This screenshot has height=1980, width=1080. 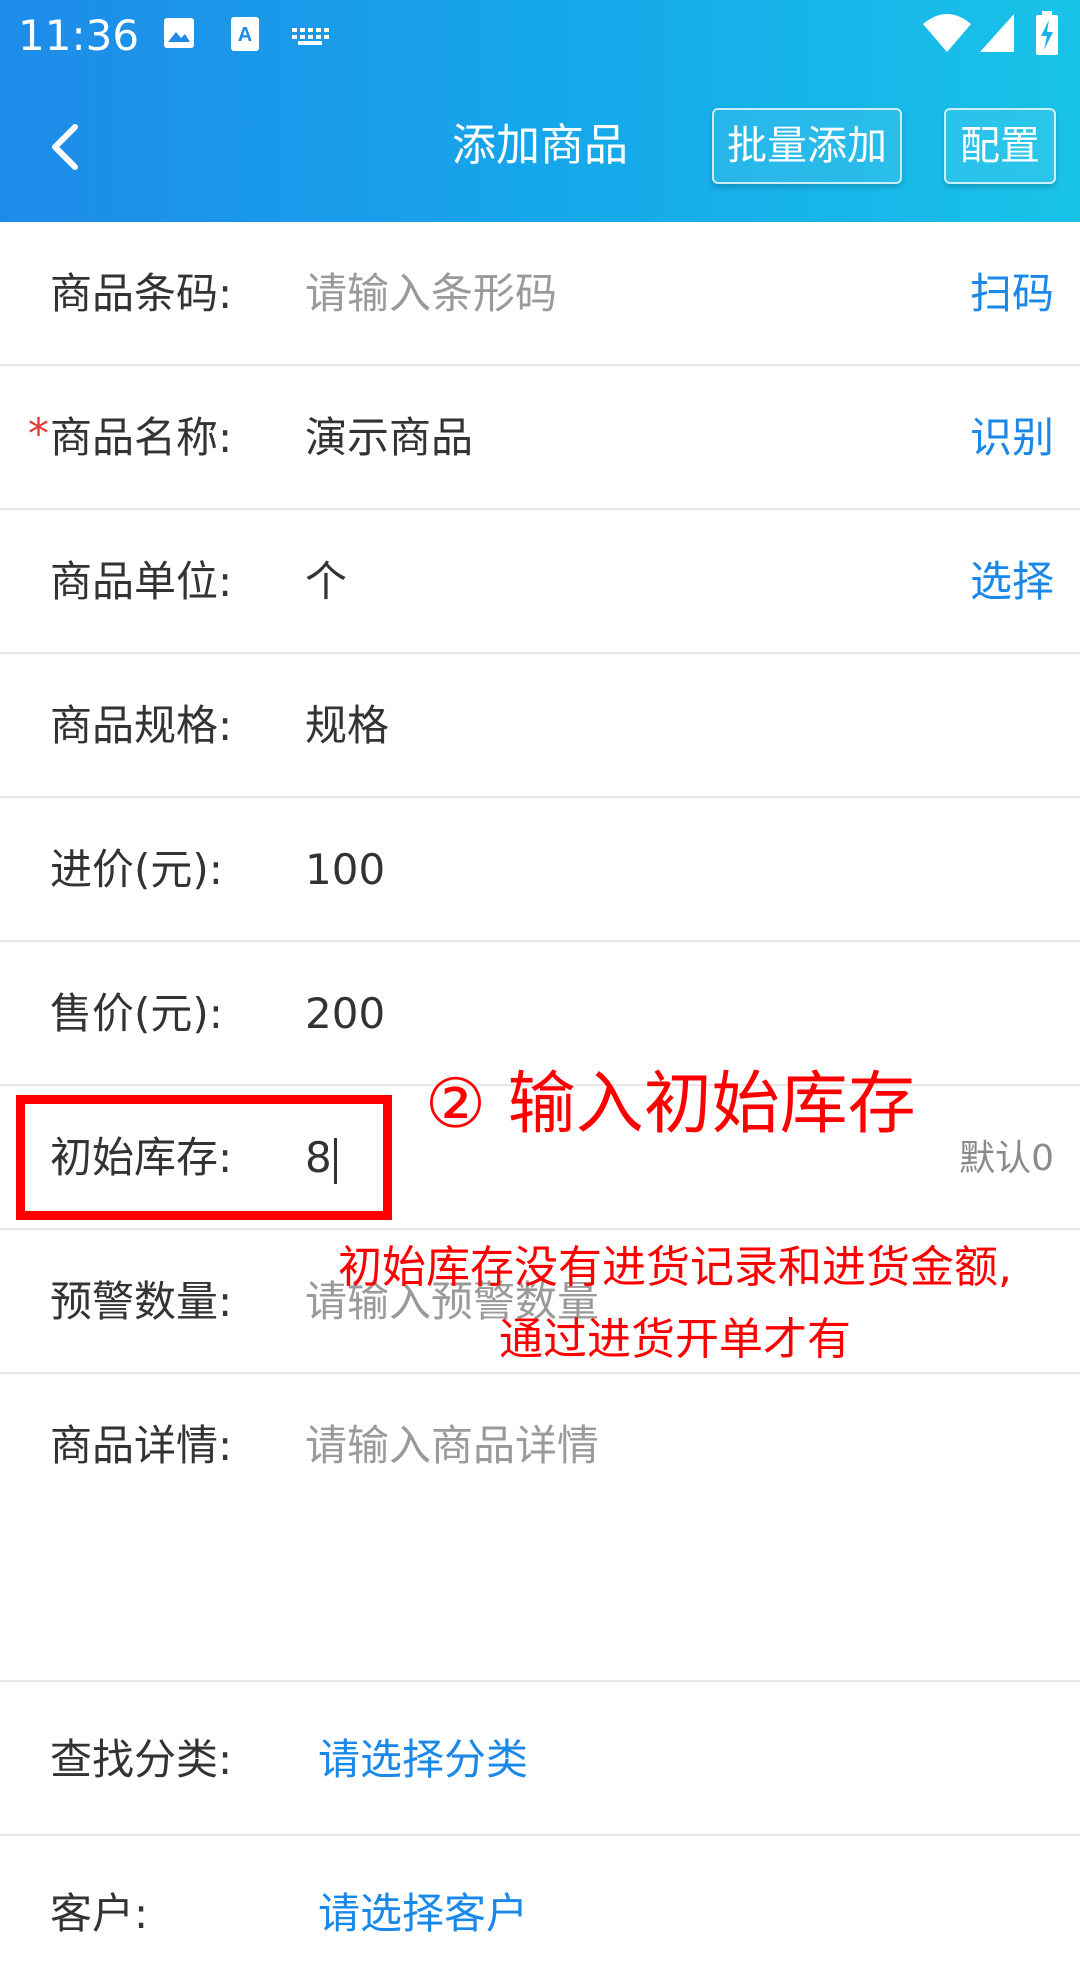 I want to click on product-name-row: * 商品名称: 演示商品 识别, so click(x=540, y=438).